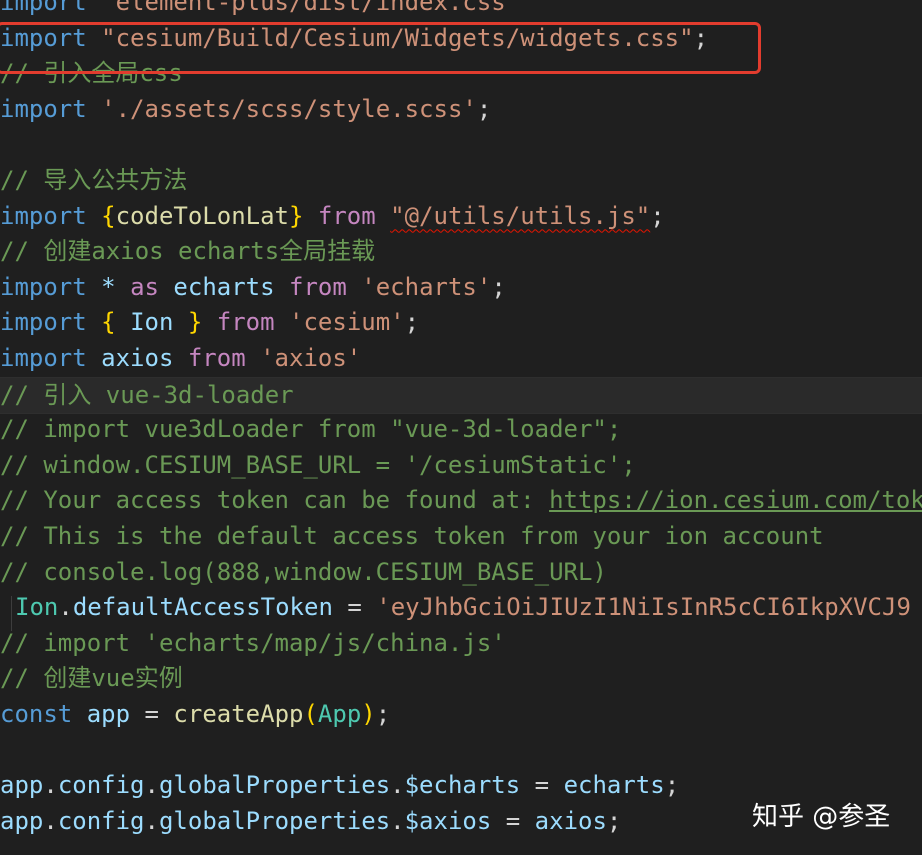 Image resolution: width=922 pixels, height=855 pixels. Describe the element at coordinates (108, 286) in the screenshot. I see `code-token: *` at that location.